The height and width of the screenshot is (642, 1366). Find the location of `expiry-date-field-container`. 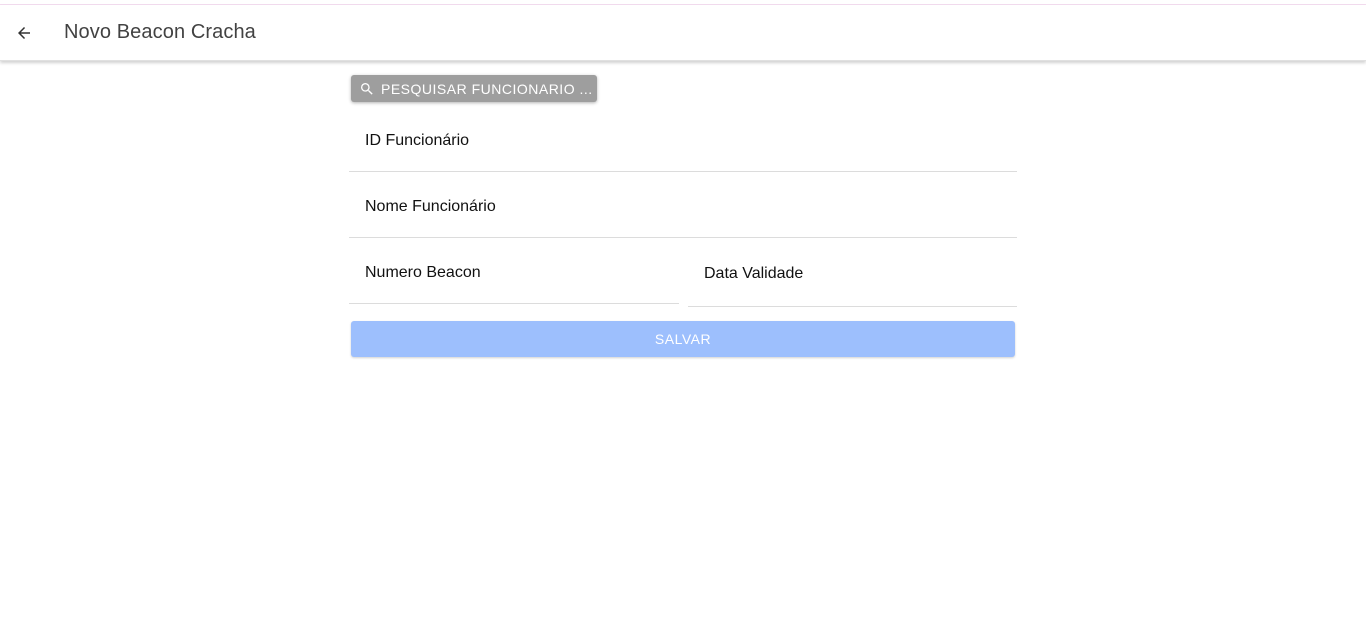

expiry-date-field-container is located at coordinates (852, 274).